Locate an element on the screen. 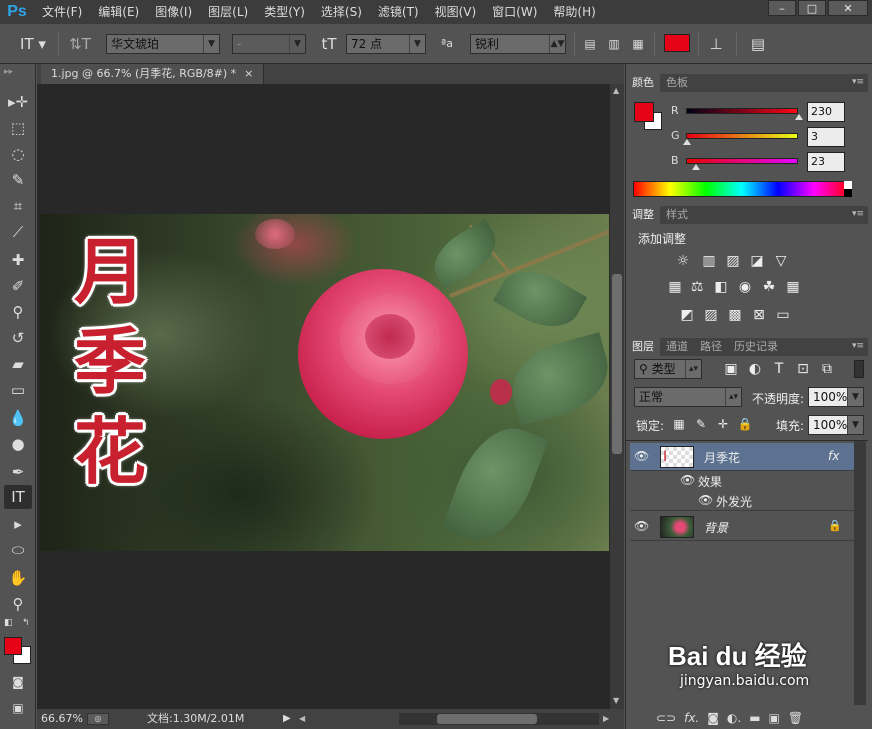  new-group-icon: ▬ is located at coordinates (754, 718).